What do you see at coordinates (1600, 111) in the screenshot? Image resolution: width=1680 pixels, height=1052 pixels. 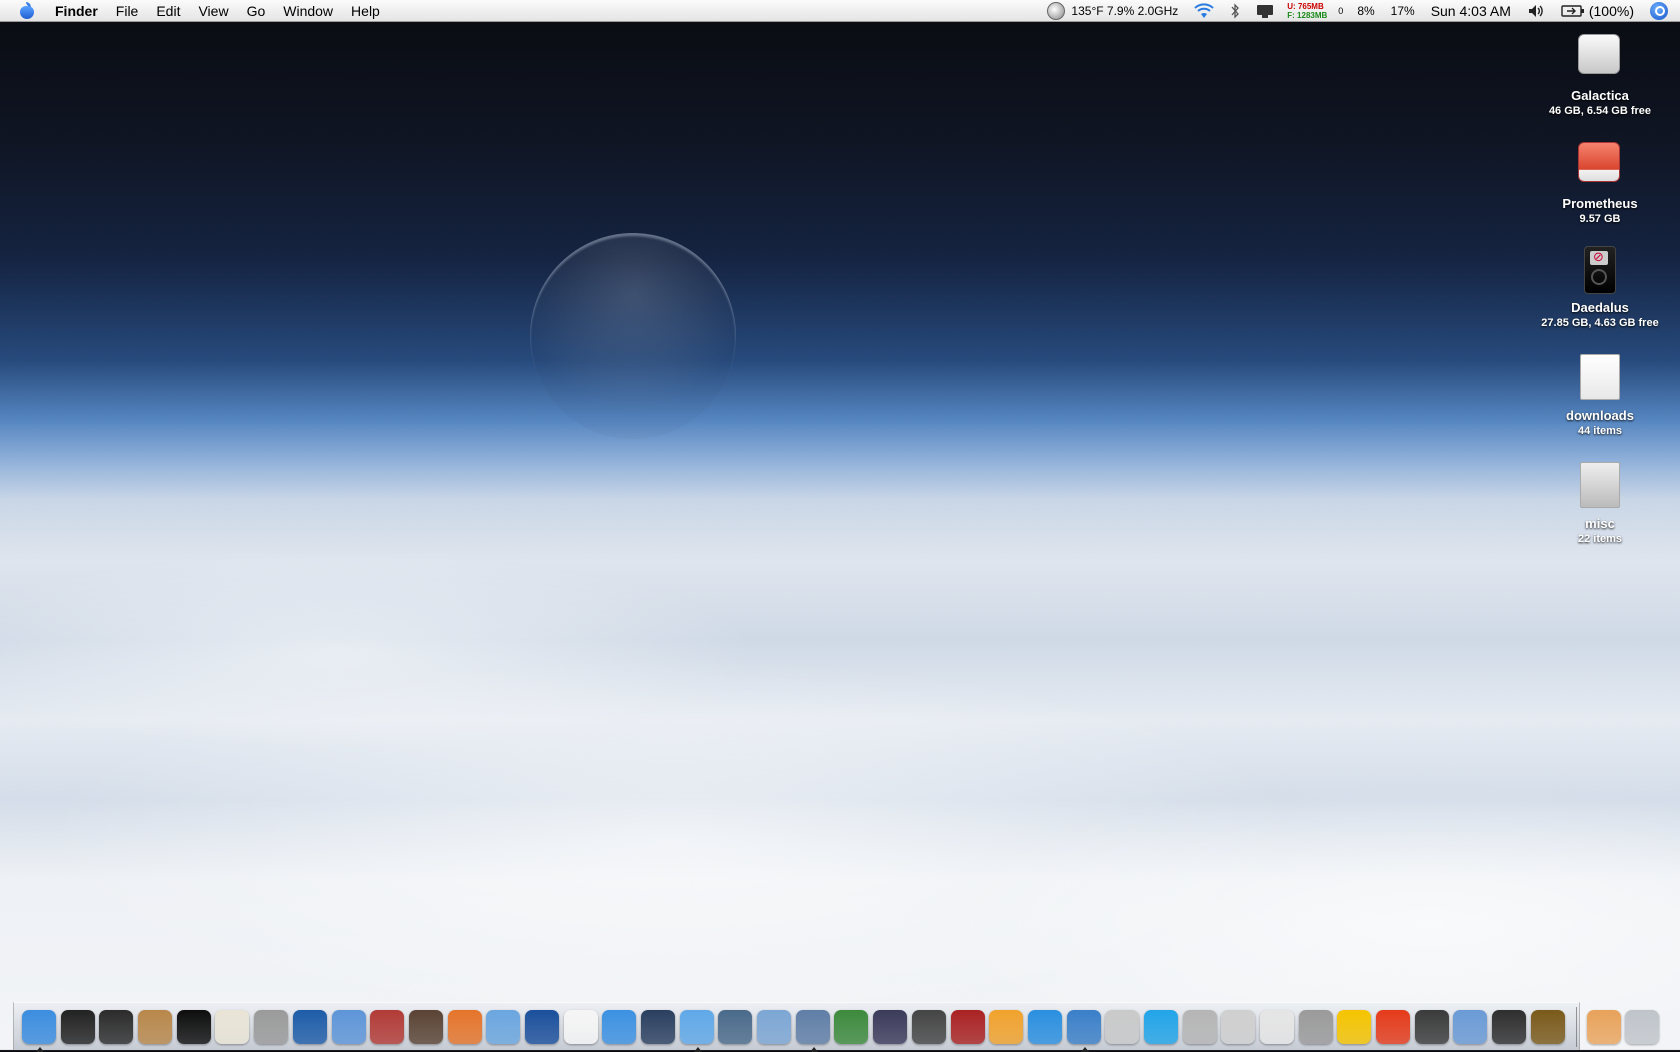 I see `desktop-icon-info: 46 GB, 6.54 GB free` at bounding box center [1600, 111].